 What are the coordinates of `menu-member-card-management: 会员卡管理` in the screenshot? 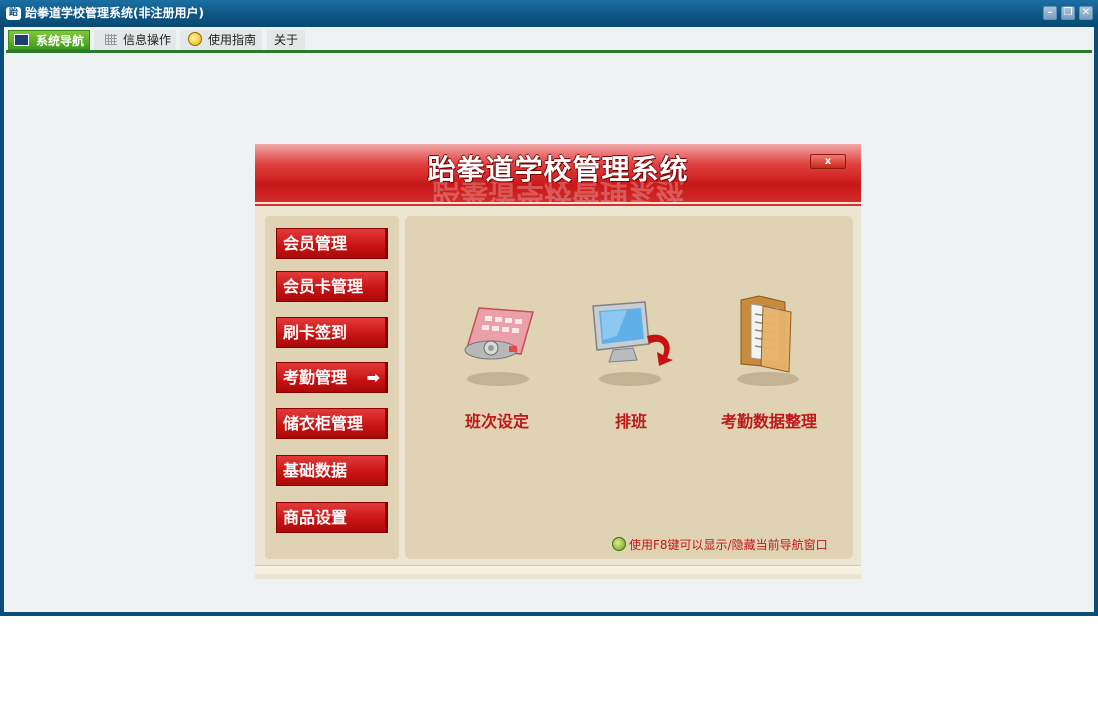 It's located at (332, 286).